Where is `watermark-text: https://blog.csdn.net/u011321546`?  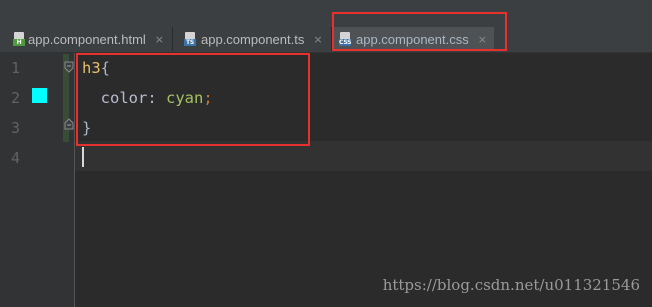 watermark-text: https://blog.csdn.net/u011321546 is located at coordinates (511, 285).